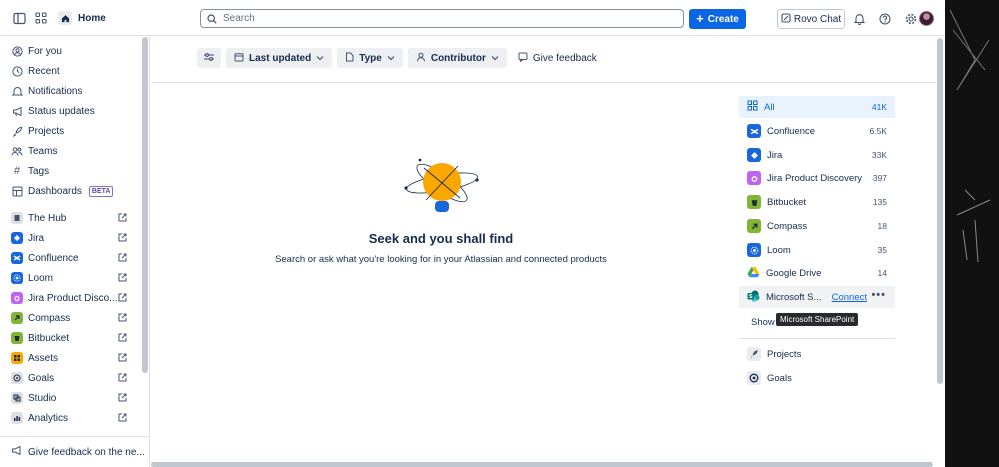 The image size is (999, 467). I want to click on source-confluence: Confluence 6.5K, so click(817, 131).